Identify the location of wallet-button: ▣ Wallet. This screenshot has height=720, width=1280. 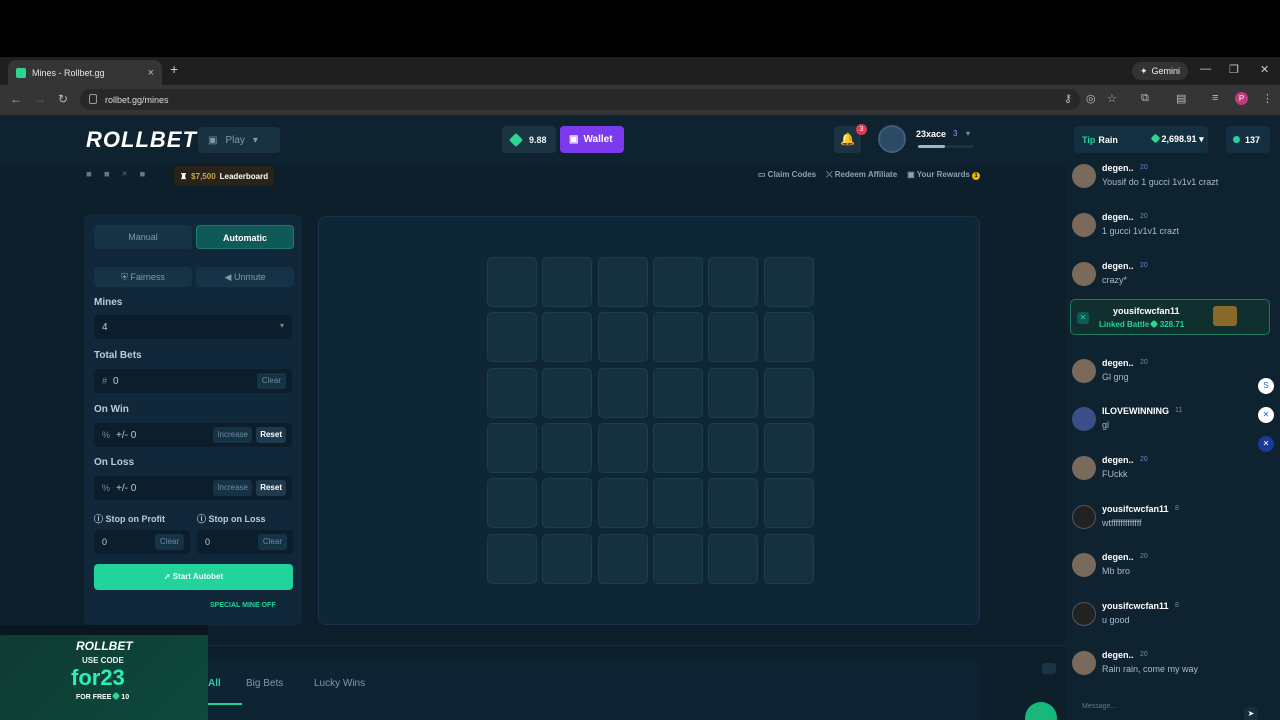
(592, 139).